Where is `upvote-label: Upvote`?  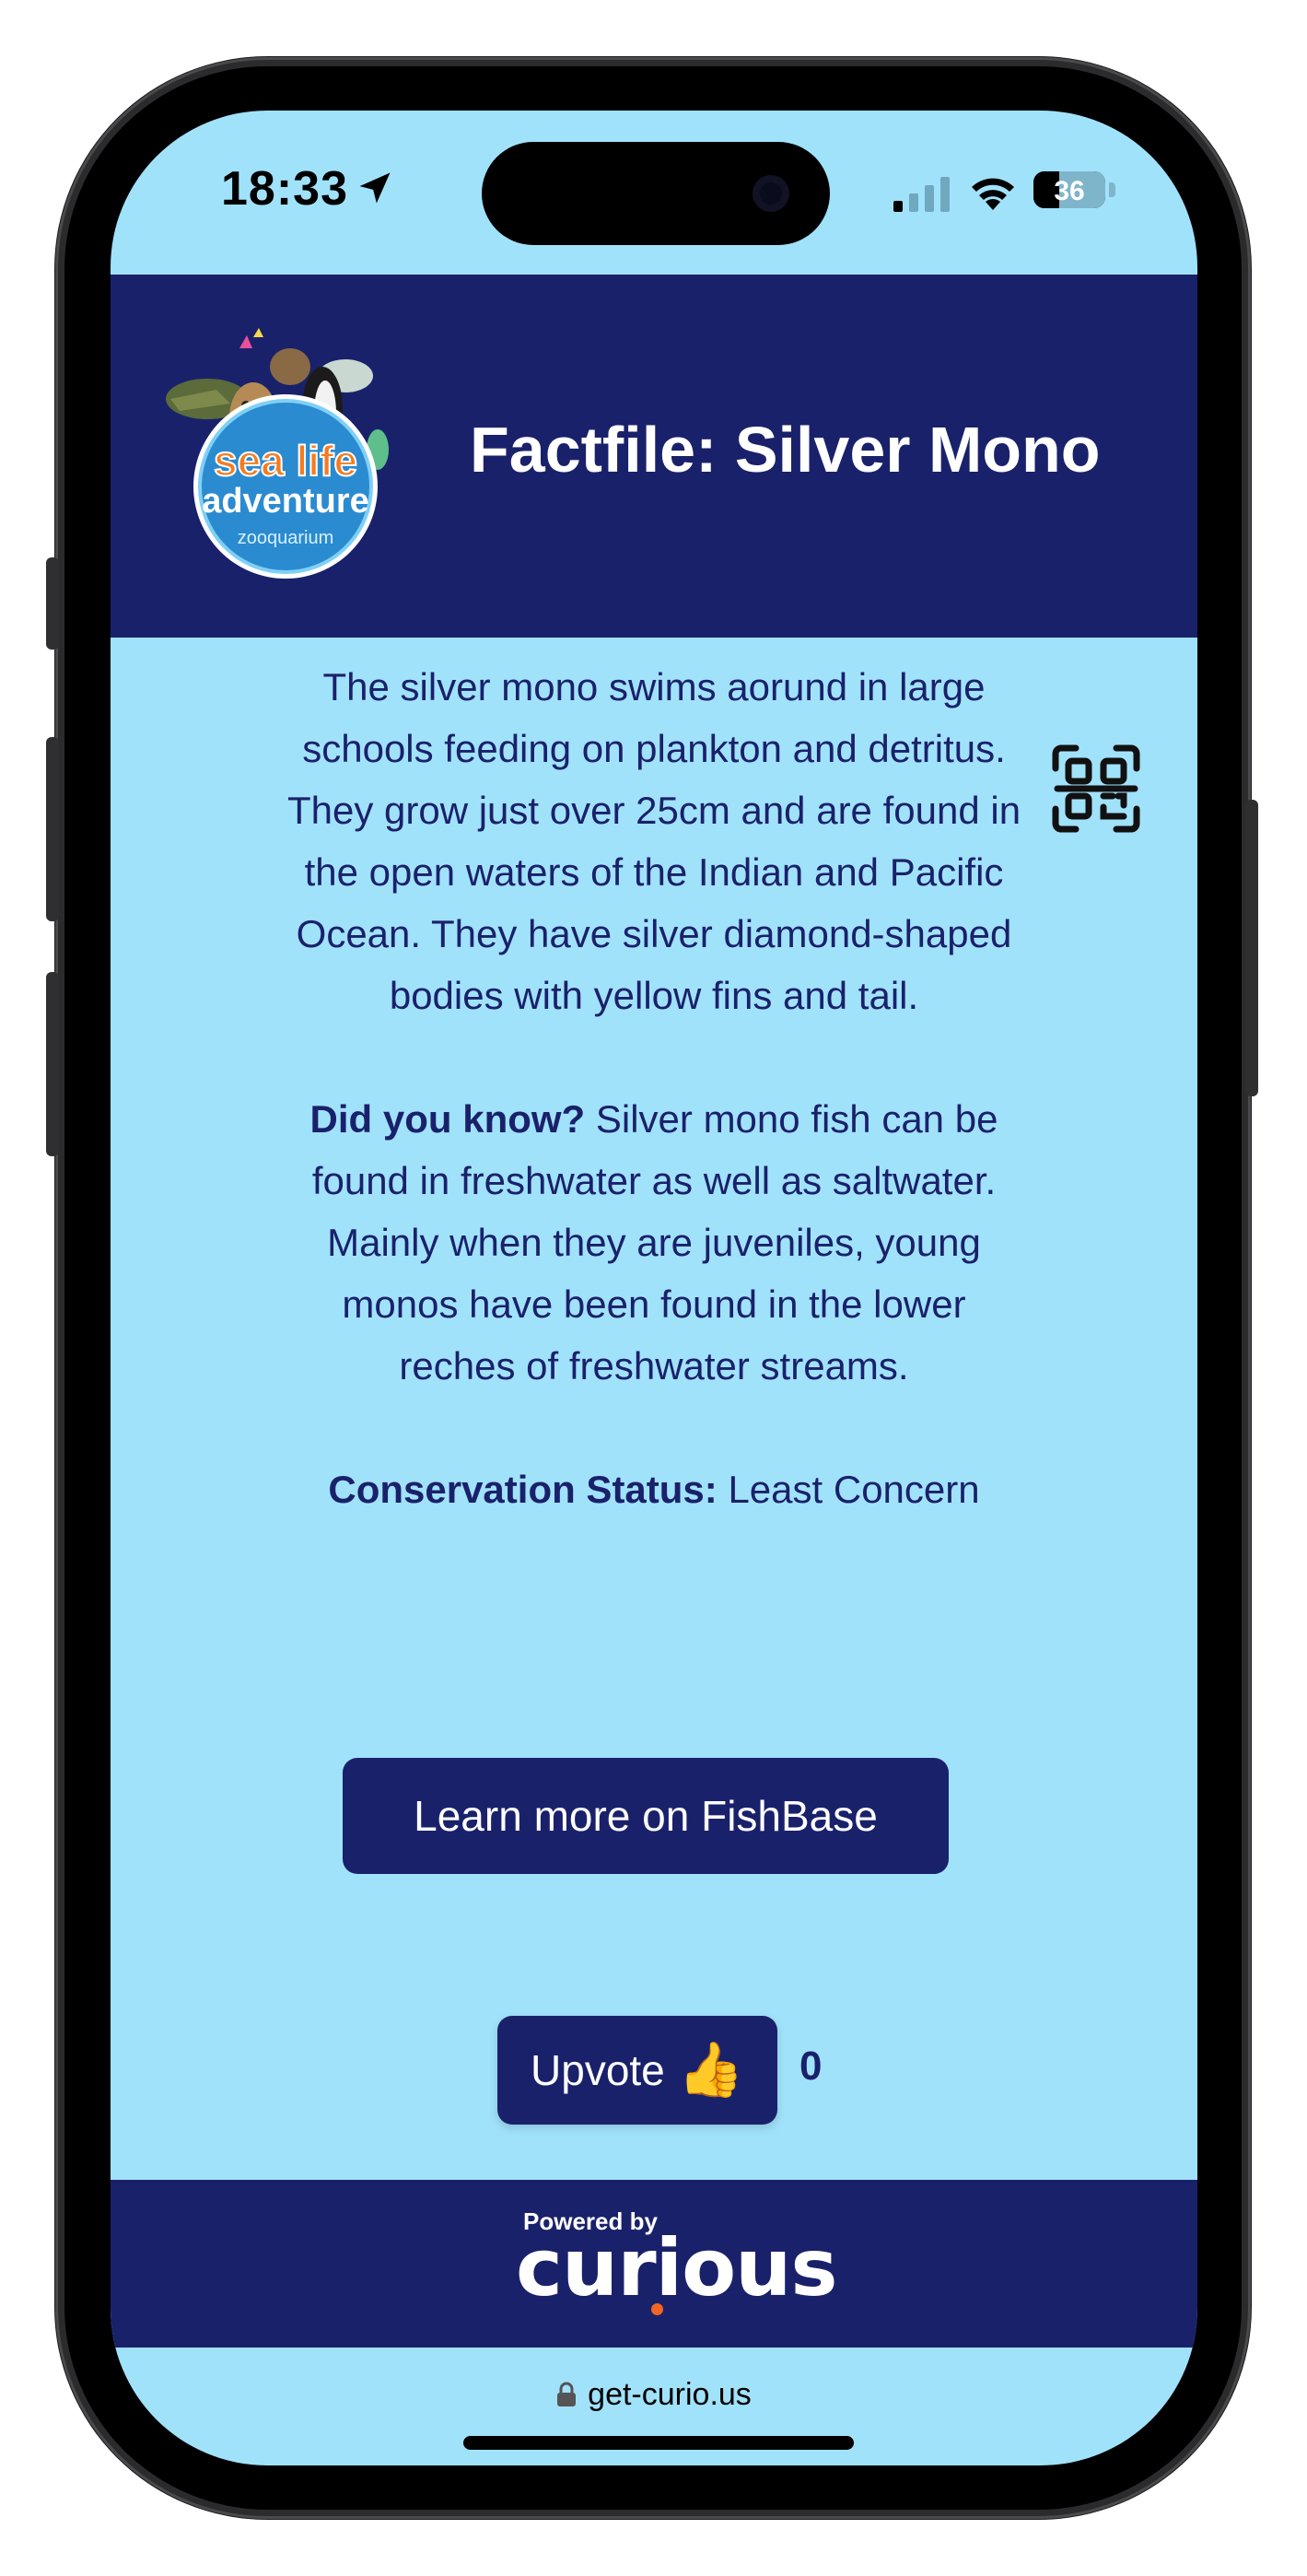
upvote-label: Upvote is located at coordinates (598, 2070).